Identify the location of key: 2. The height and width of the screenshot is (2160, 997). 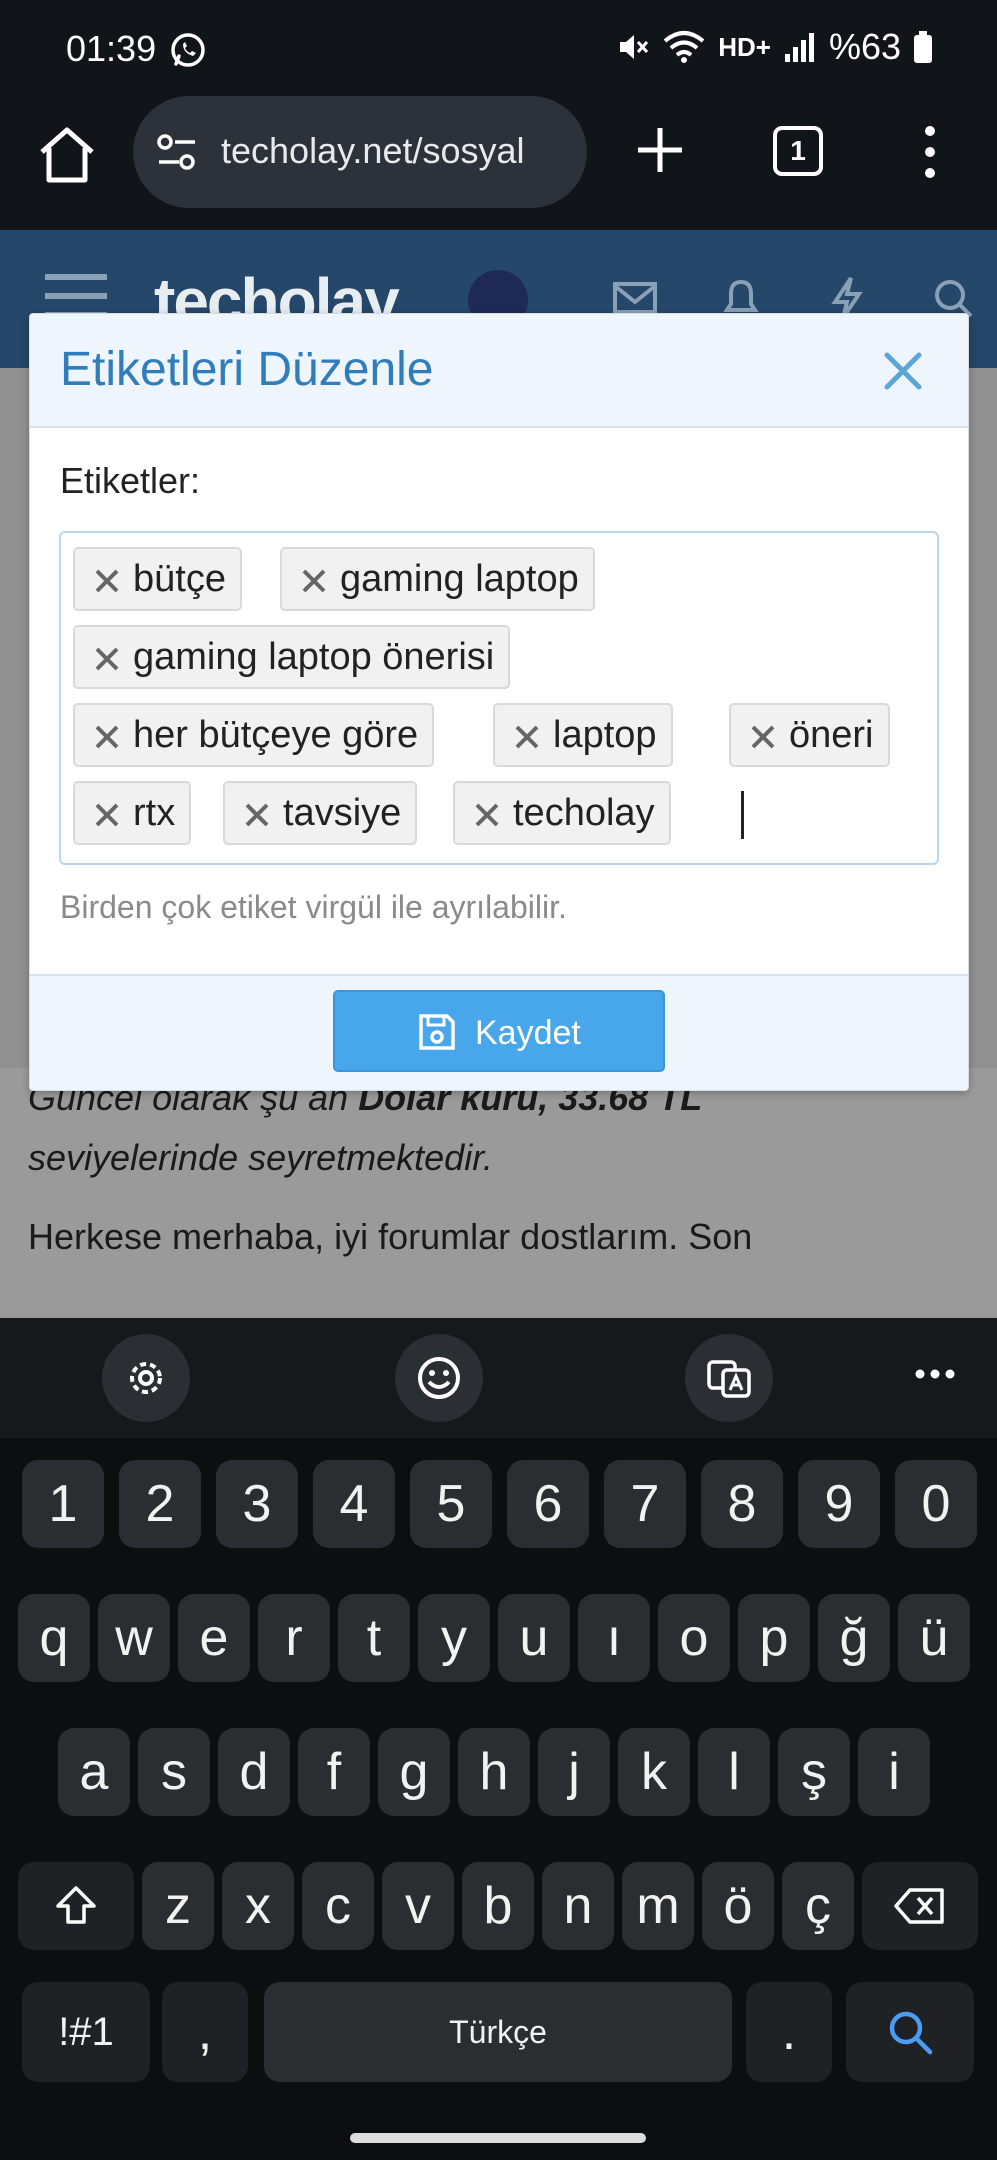
(160, 1504).